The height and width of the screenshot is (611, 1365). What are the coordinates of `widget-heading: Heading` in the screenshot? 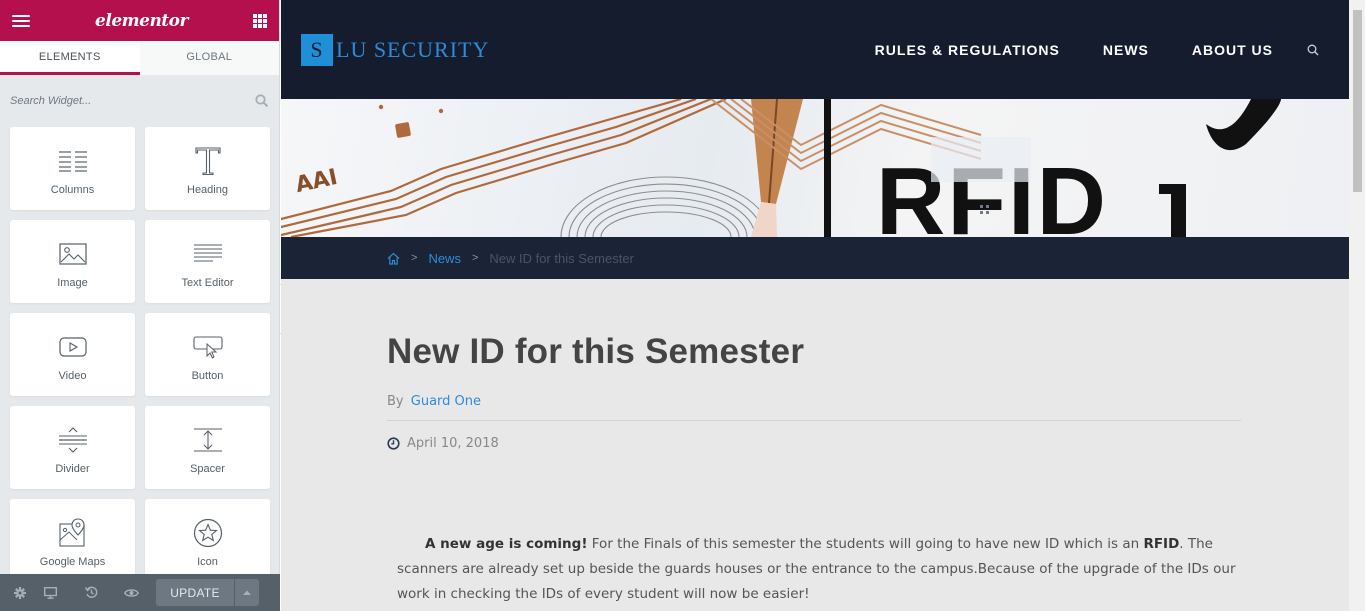 It's located at (207, 168).